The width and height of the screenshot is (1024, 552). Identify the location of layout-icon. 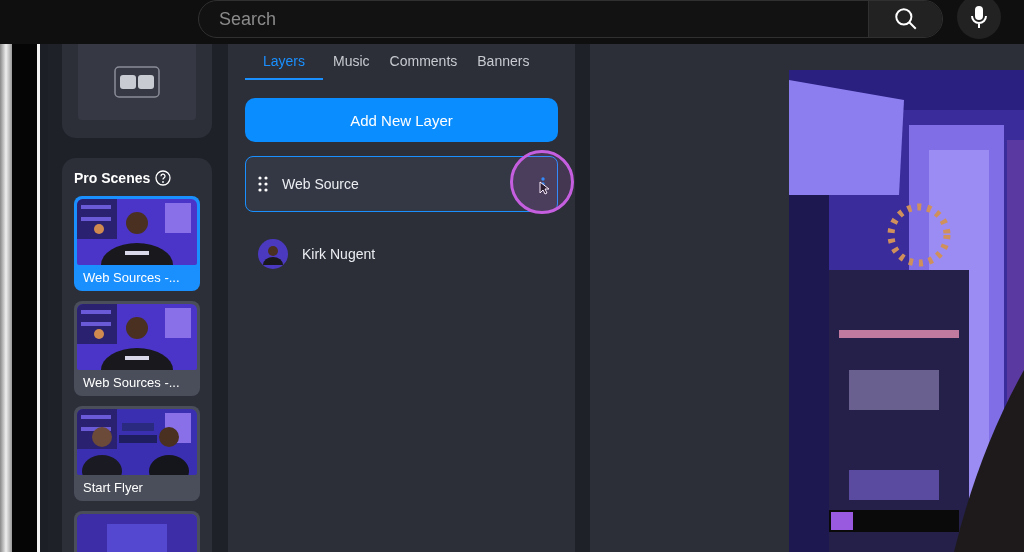
(137, 82).